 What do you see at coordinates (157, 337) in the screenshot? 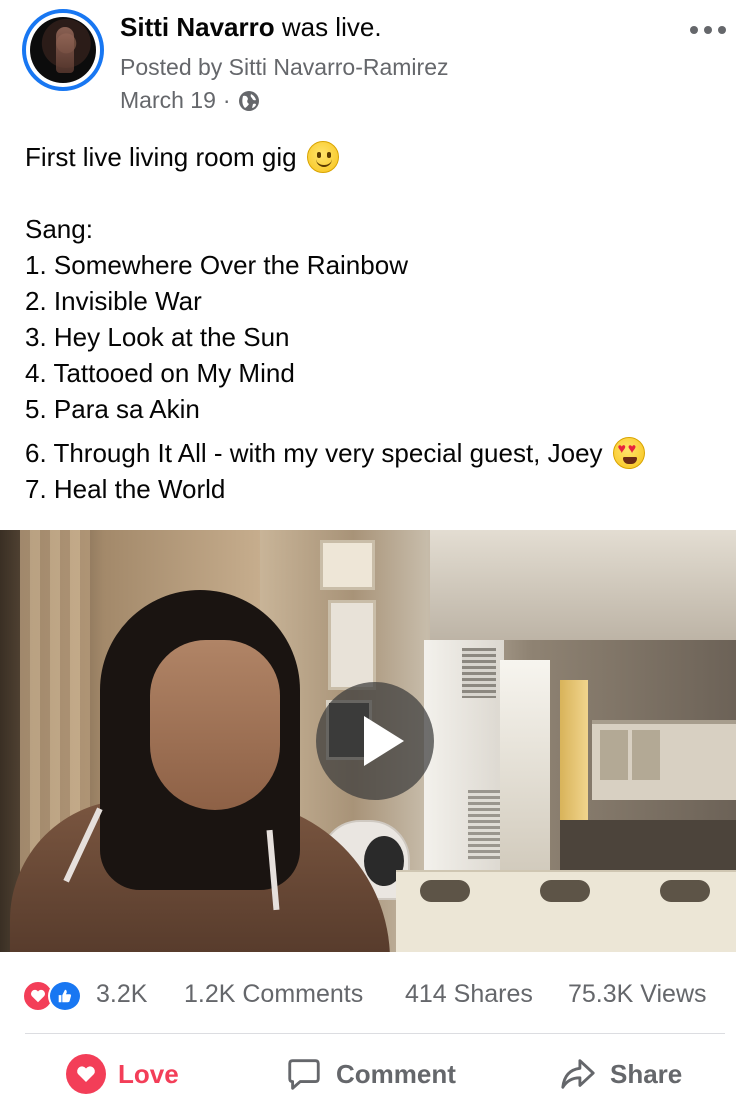
I see `song-item: 3. Hey Look at the Sun` at bounding box center [157, 337].